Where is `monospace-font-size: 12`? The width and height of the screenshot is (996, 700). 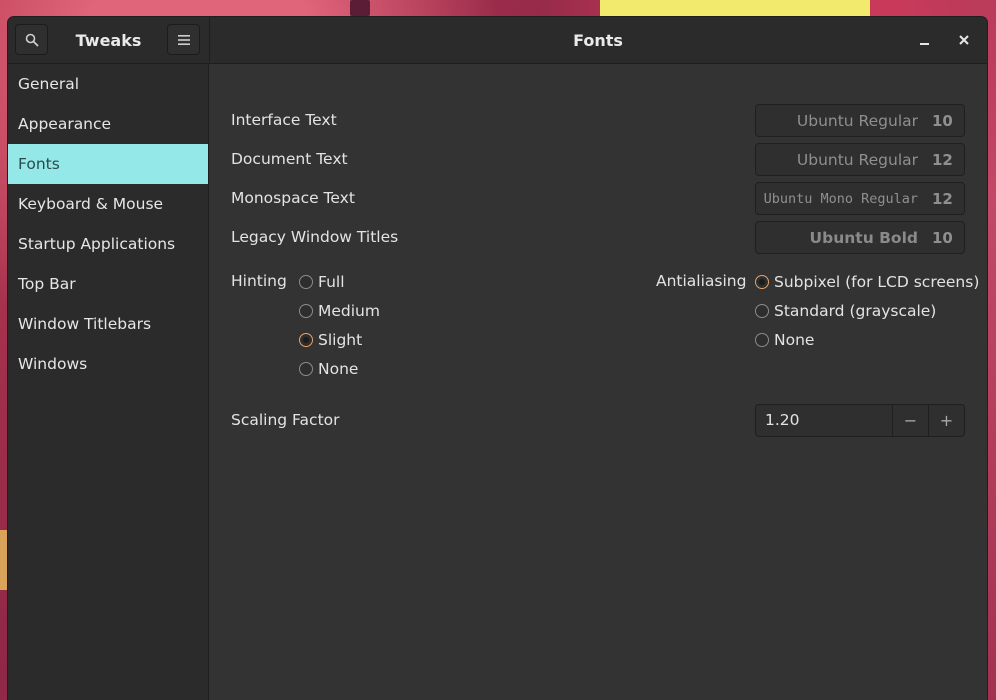
monospace-font-size: 12 is located at coordinates (942, 198).